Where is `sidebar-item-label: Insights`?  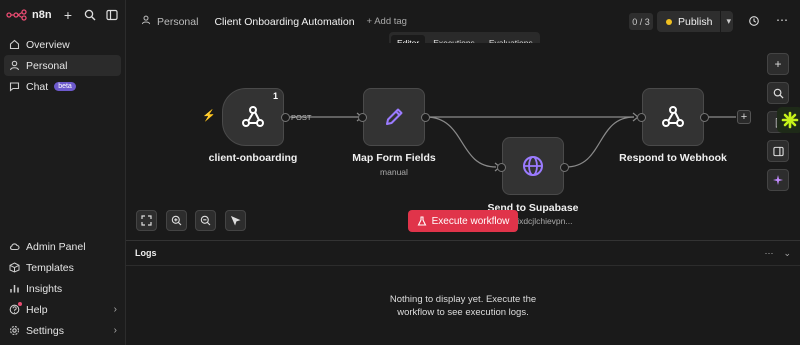 sidebar-item-label: Insights is located at coordinates (44, 288).